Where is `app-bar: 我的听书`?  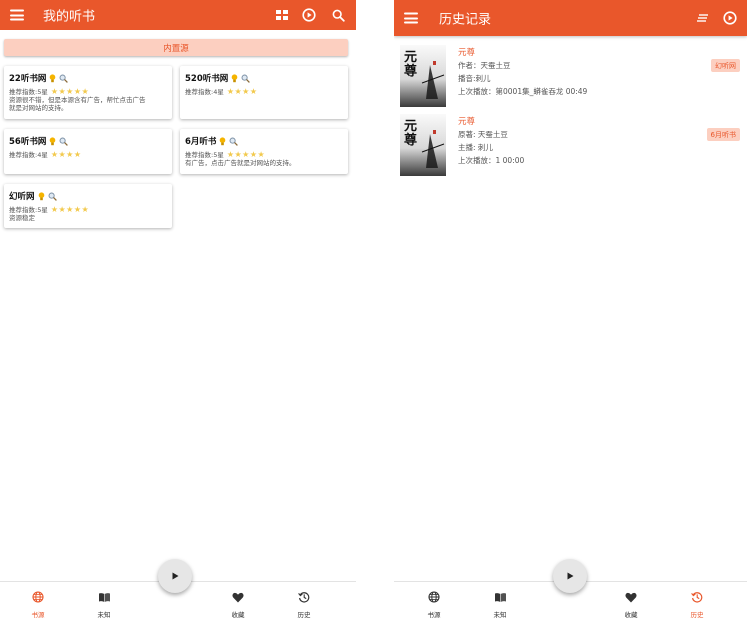
app-bar: 我的听书 is located at coordinates (178, 15).